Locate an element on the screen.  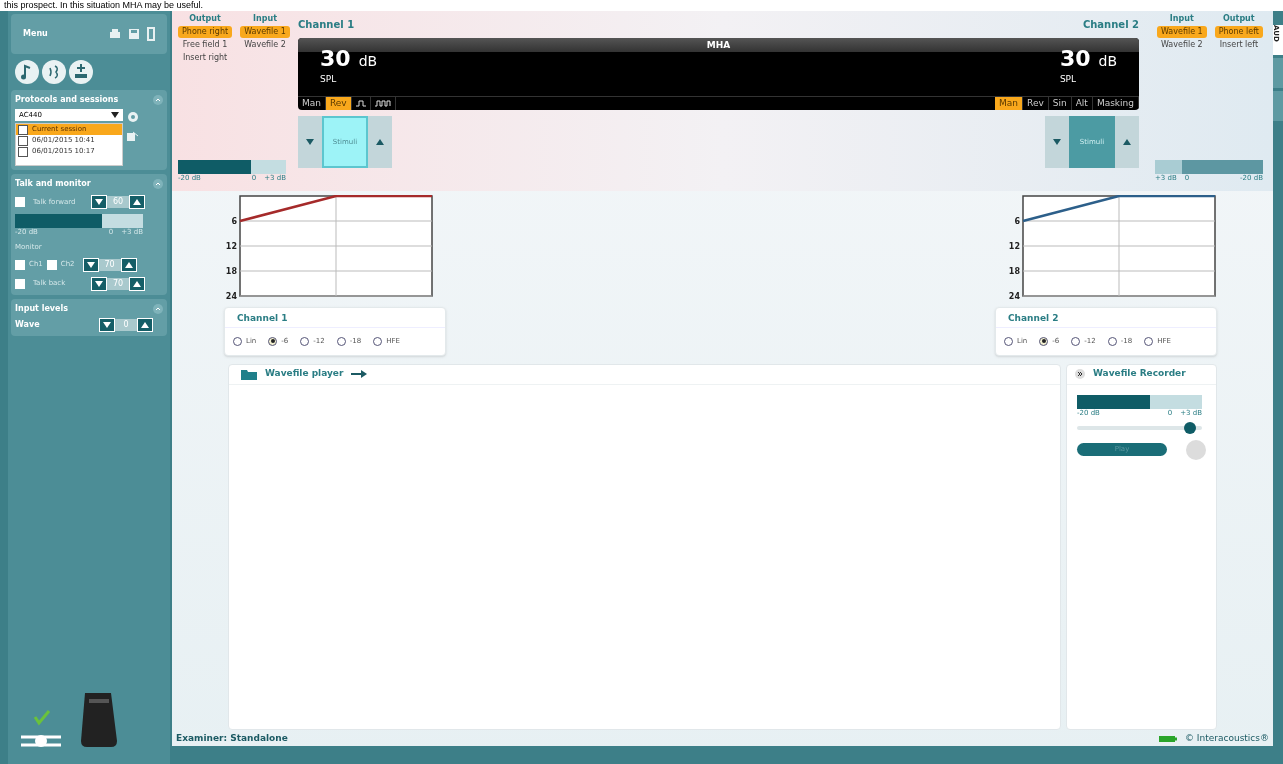
display-label: MHA is located at coordinates (718, 45).